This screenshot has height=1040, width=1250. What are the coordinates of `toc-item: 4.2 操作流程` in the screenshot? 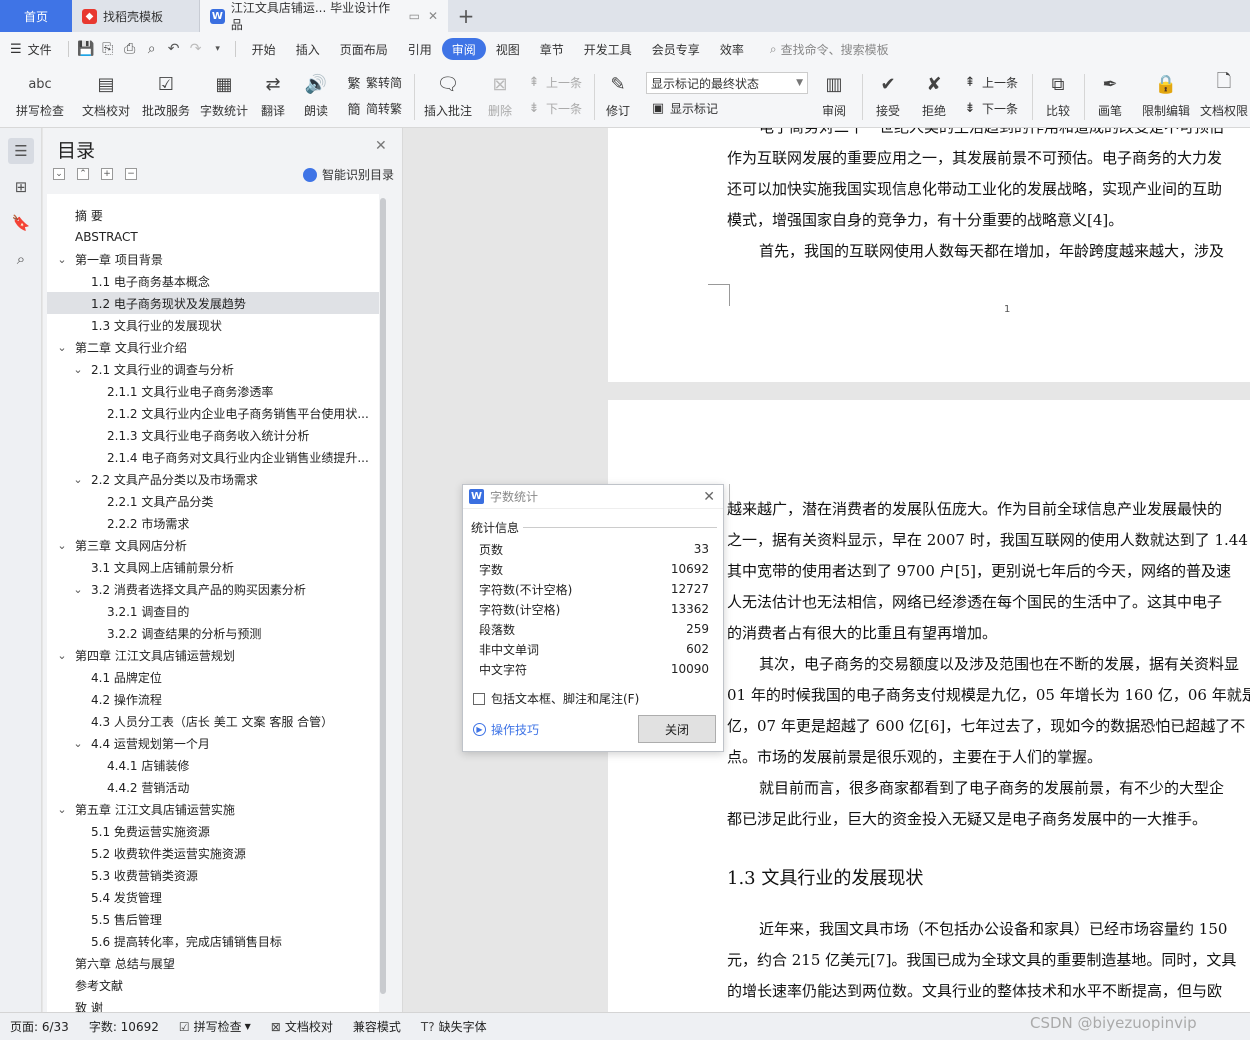 It's located at (213, 699).